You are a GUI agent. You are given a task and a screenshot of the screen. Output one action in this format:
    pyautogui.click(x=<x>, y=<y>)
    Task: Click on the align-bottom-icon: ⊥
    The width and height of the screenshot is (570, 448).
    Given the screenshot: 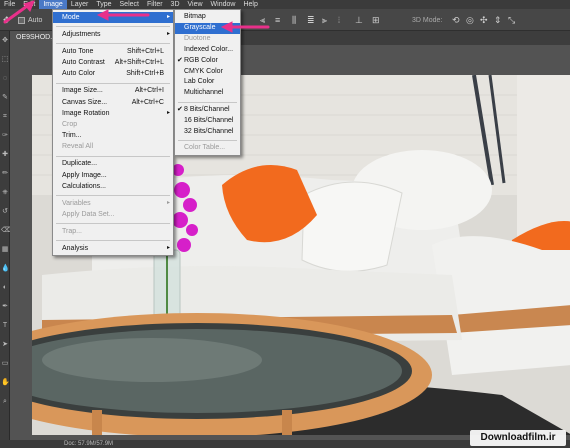 What is the action you would take?
    pyautogui.click(x=359, y=20)
    